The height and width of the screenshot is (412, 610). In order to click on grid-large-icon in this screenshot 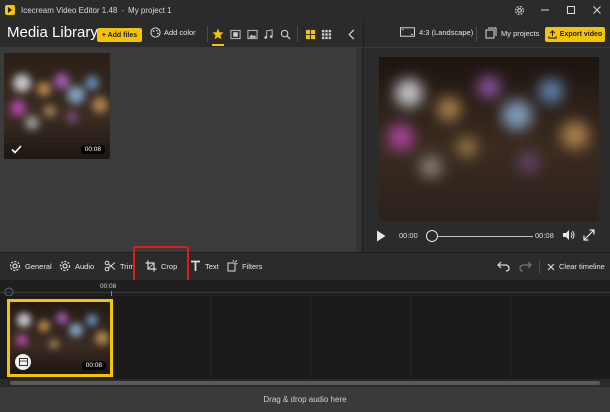, I will do `click(310, 34)`.